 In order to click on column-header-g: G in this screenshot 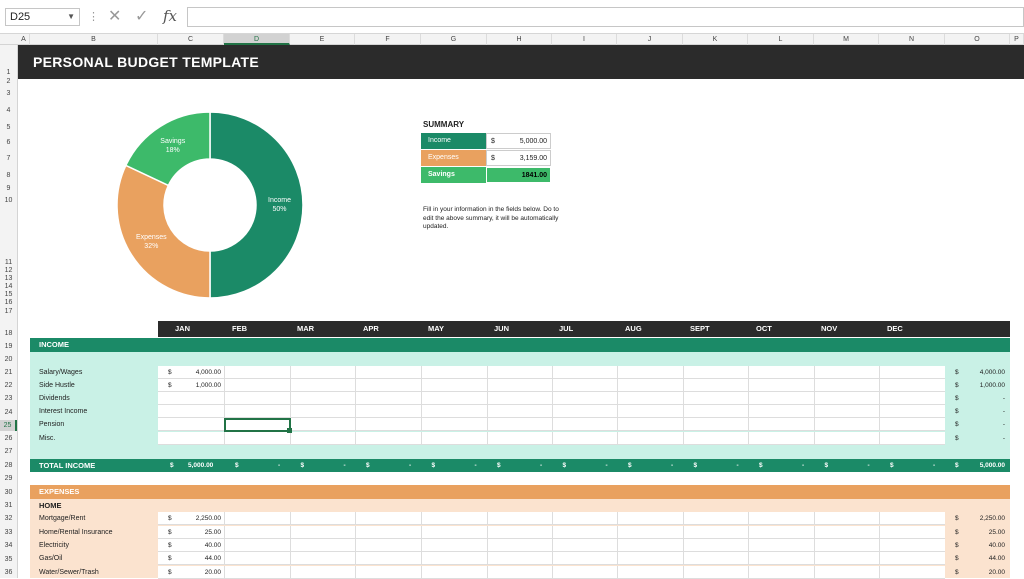, I will do `click(454, 39)`.